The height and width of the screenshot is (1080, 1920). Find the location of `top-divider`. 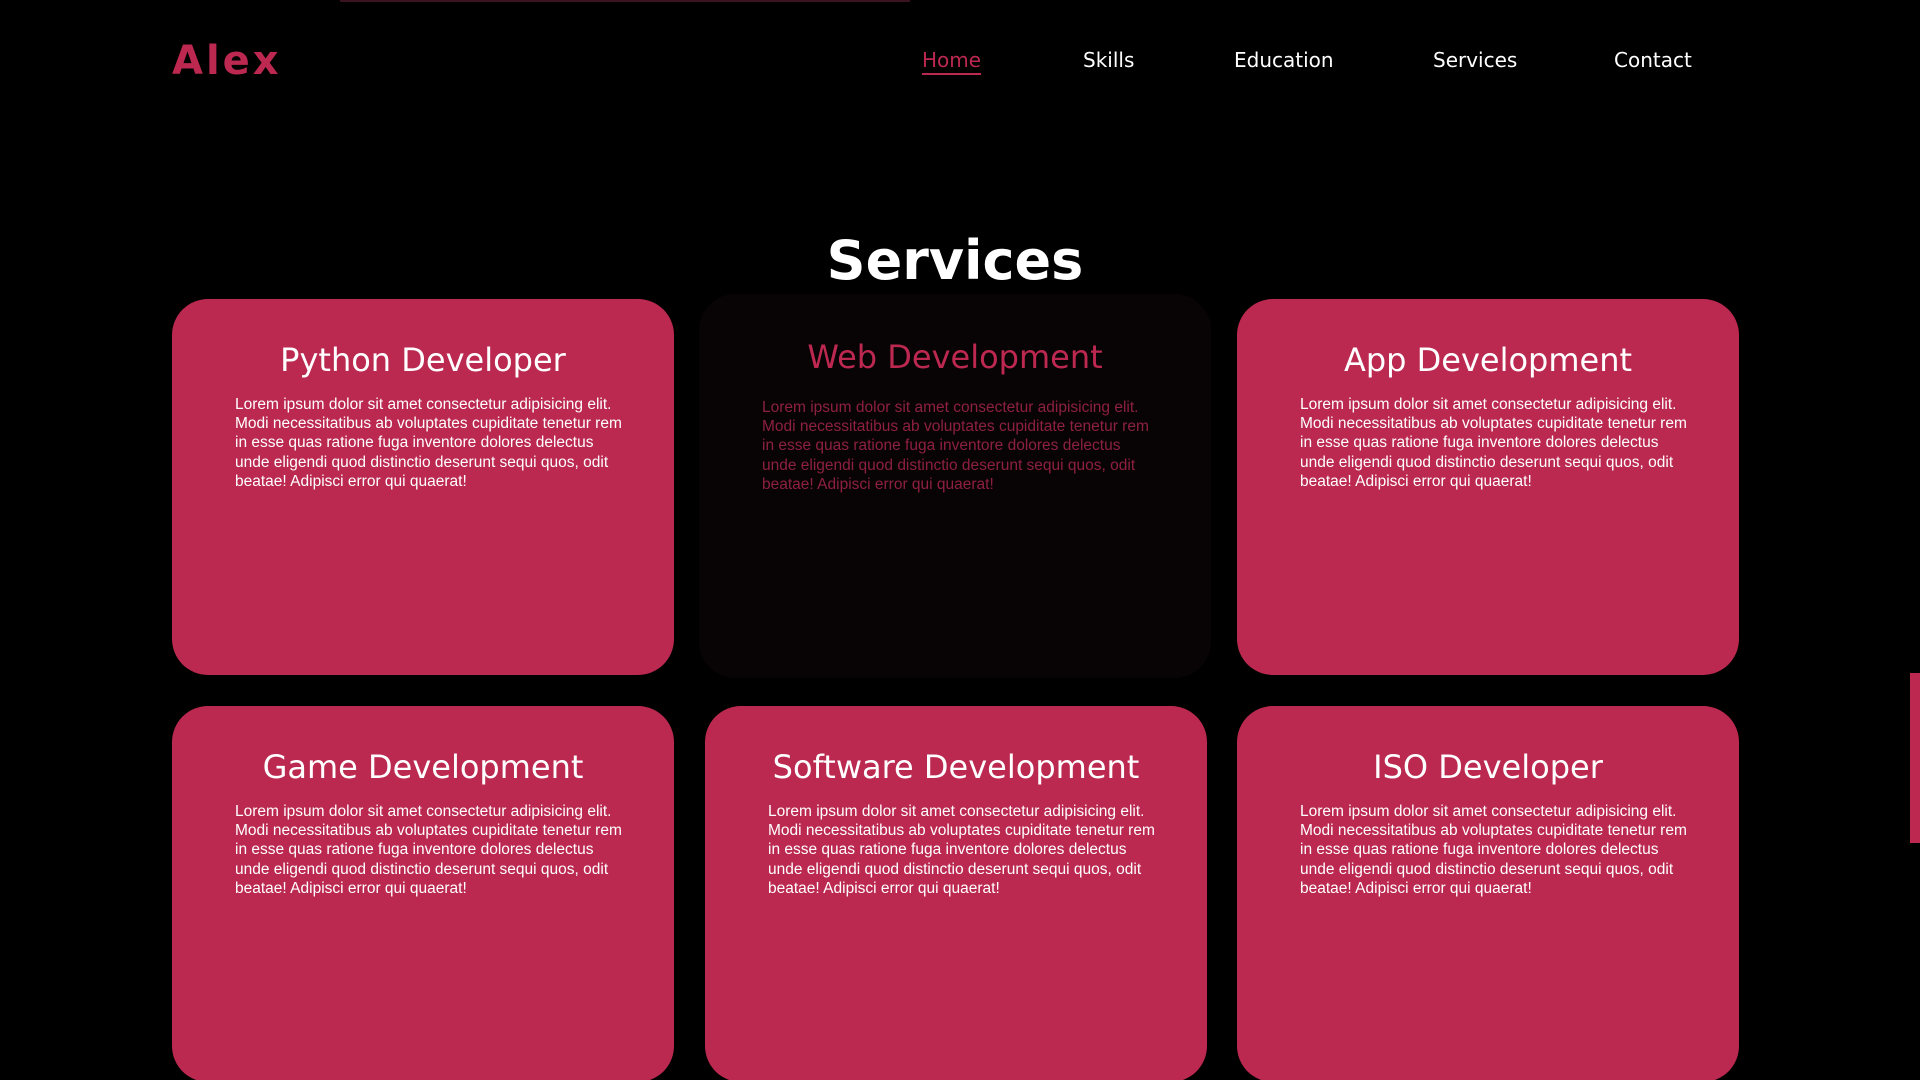

top-divider is located at coordinates (625, 1).